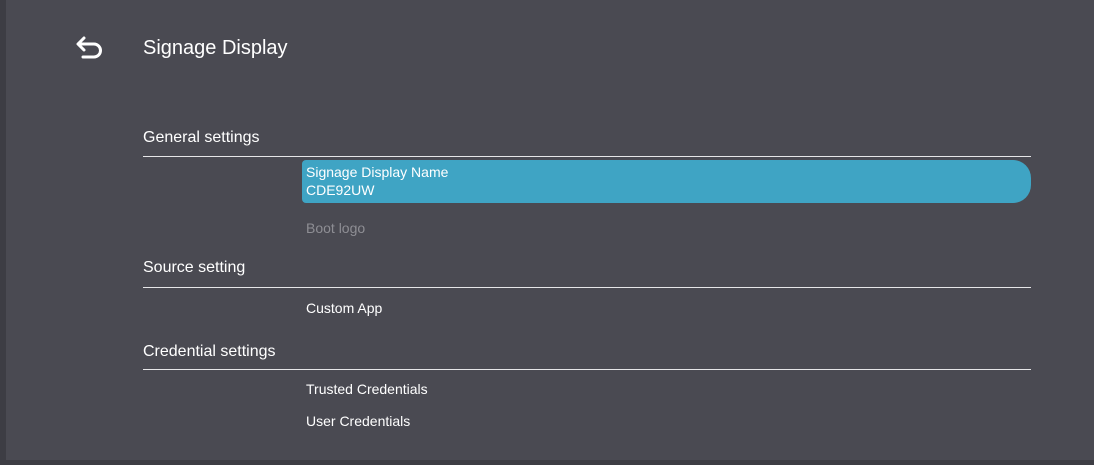 The width and height of the screenshot is (1094, 465). I want to click on menu-item-boot-logo: Boot logo, so click(336, 228).